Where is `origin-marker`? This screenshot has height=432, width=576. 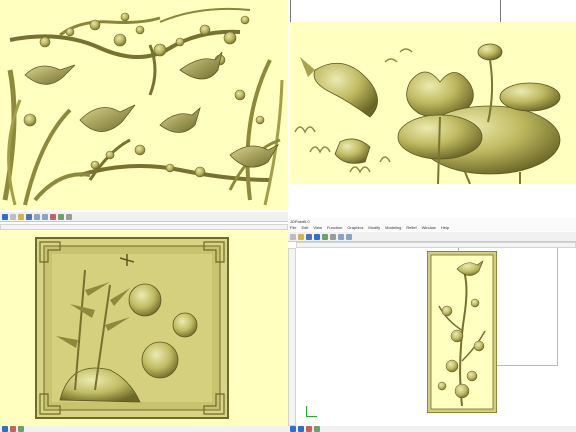
origin-marker is located at coordinates (311, 411).